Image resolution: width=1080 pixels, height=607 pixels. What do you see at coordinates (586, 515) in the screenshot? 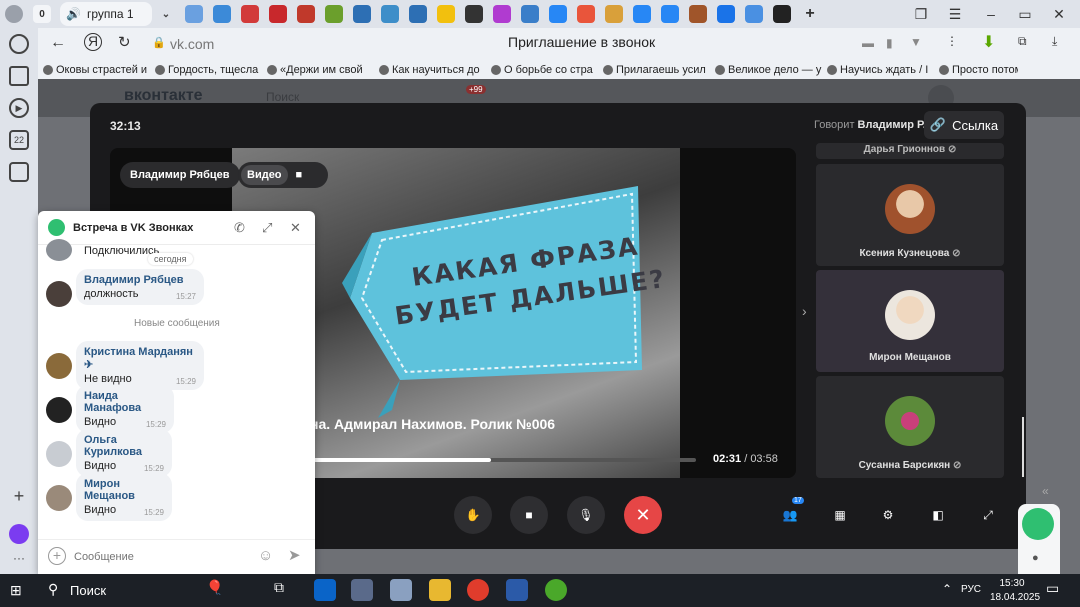
I see `mic-button: 🎙` at bounding box center [586, 515].